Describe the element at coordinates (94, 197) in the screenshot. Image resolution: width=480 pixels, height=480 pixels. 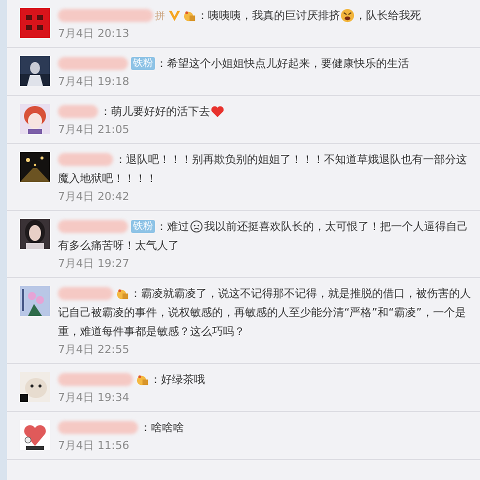
I see `comment-date: 7月4日 20:42` at that location.